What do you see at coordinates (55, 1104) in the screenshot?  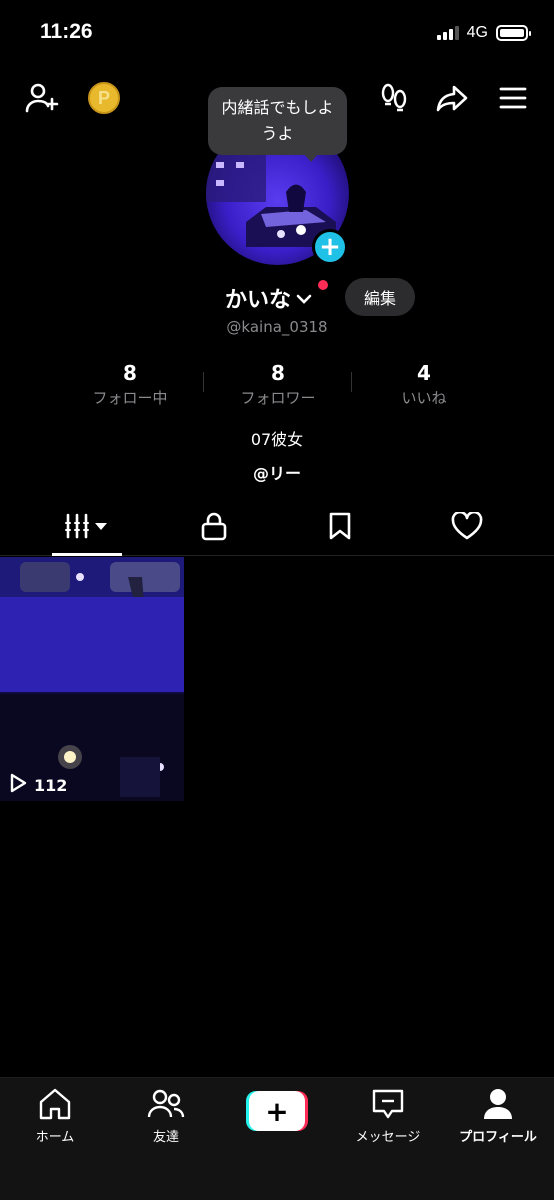 I see `home-icon` at bounding box center [55, 1104].